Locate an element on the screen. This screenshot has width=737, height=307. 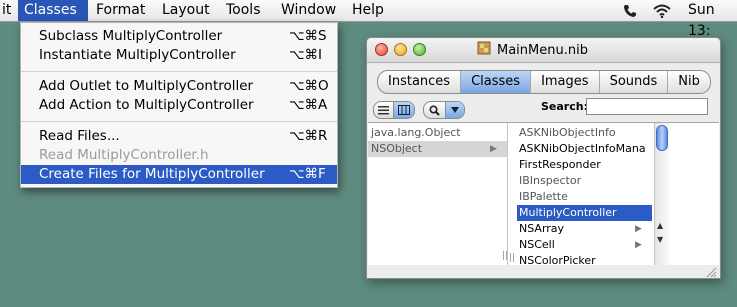
menu-help: Help is located at coordinates (368, 10).